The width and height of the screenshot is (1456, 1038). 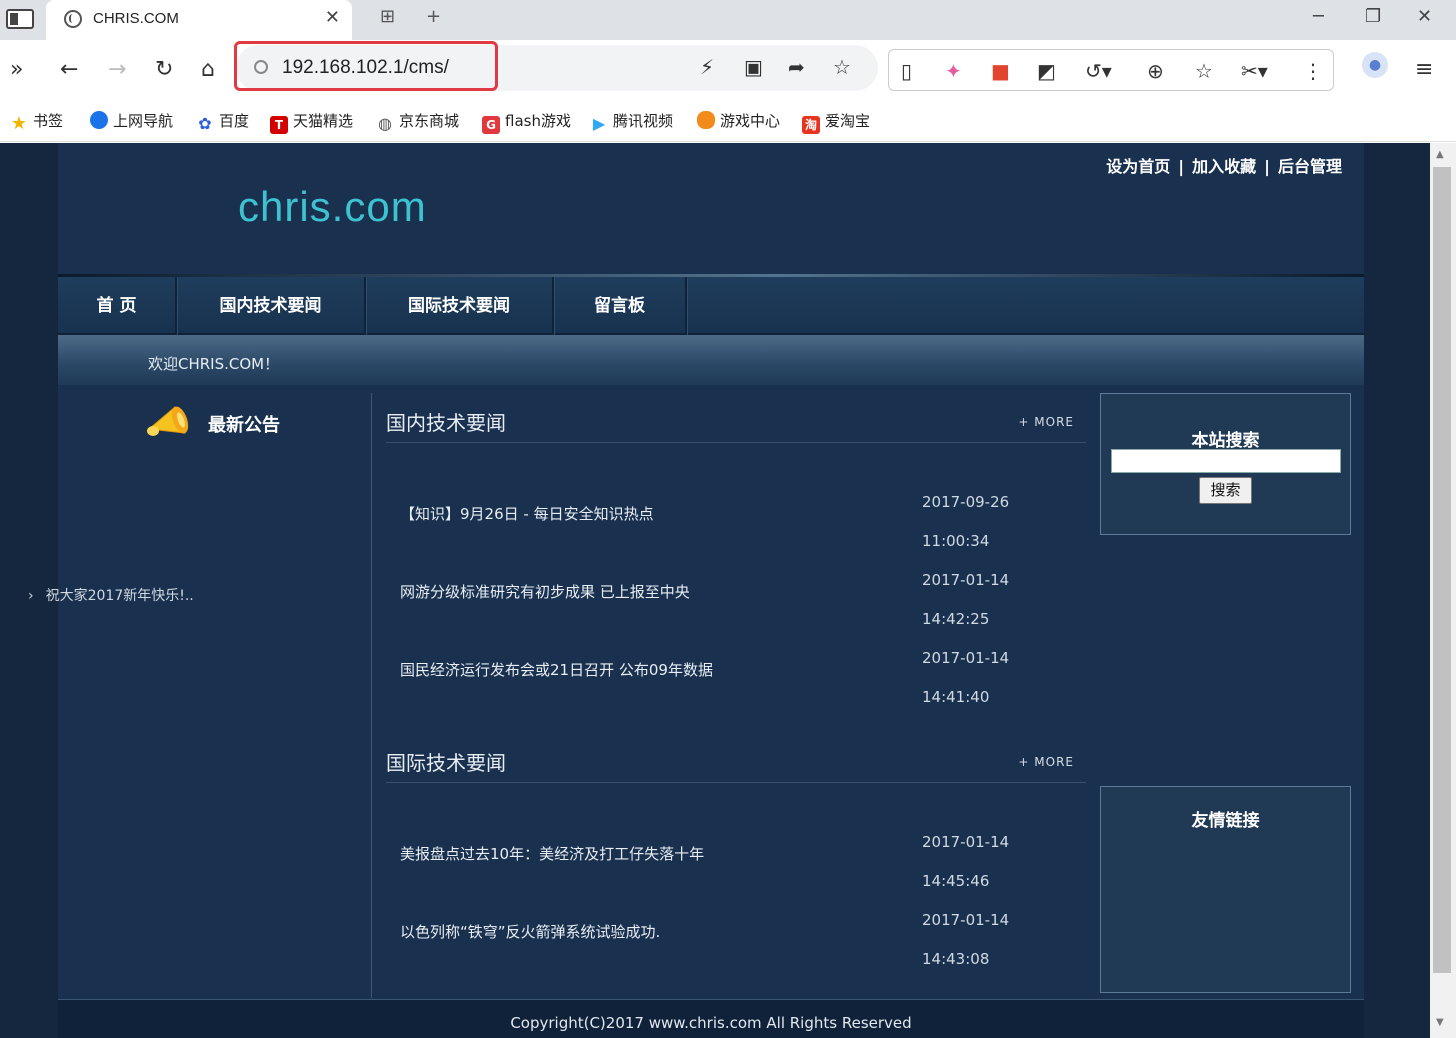 What do you see at coordinates (332, 207) in the screenshot?
I see `site-logo: chris.com` at bounding box center [332, 207].